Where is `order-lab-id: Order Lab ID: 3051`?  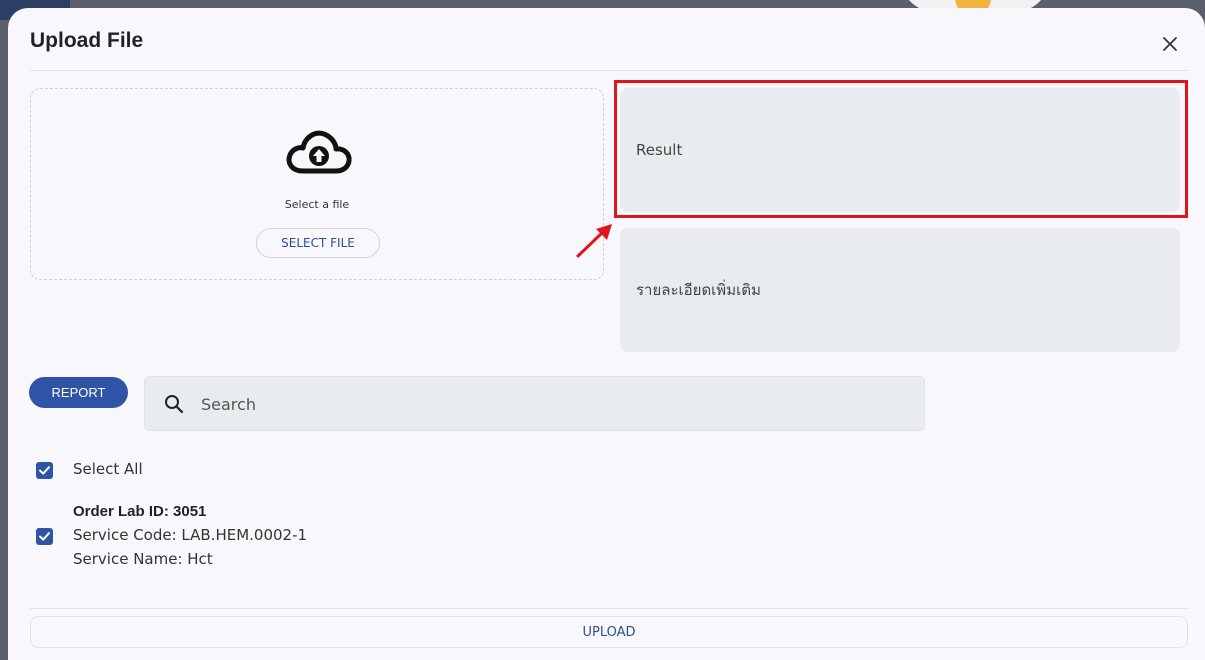 order-lab-id: Order Lab ID: 3051 is located at coordinates (140, 511).